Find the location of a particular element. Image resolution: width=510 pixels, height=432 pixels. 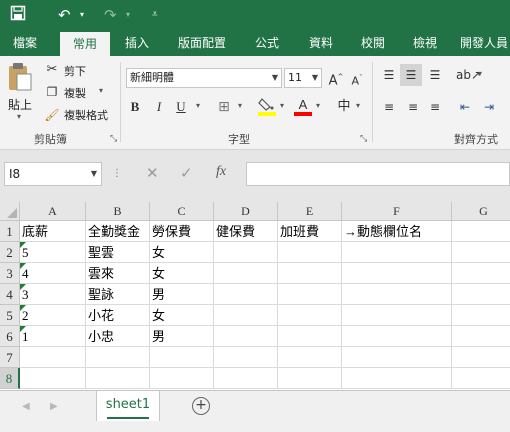

column-header-b: B is located at coordinates (118, 211).